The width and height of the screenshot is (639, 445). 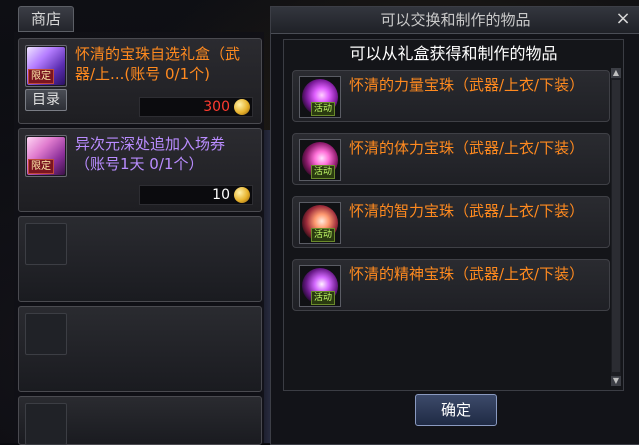 I want to click on confirm-button: 确定, so click(x=456, y=410).